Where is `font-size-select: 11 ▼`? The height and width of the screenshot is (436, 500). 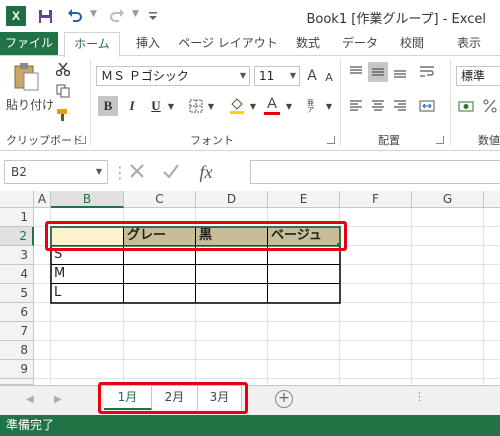 font-size-select: 11 ▼ is located at coordinates (277, 76).